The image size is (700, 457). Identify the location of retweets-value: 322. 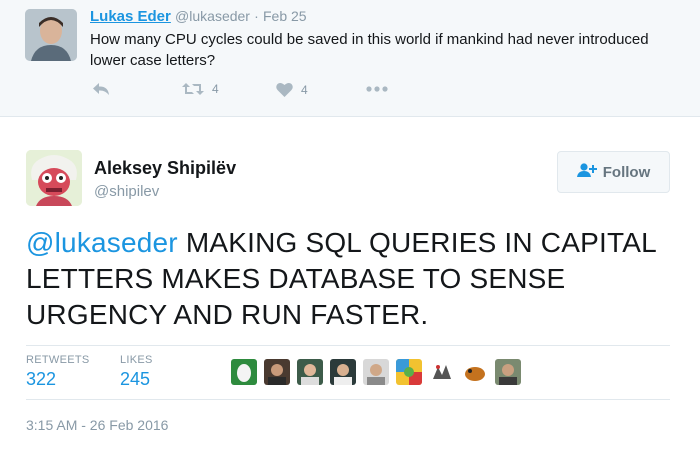
(41, 379).